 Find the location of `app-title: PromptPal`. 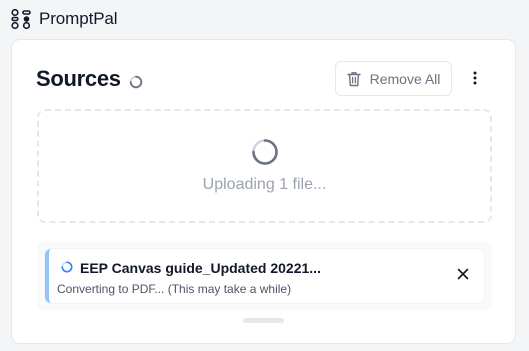

app-title: PromptPal is located at coordinates (78, 18).